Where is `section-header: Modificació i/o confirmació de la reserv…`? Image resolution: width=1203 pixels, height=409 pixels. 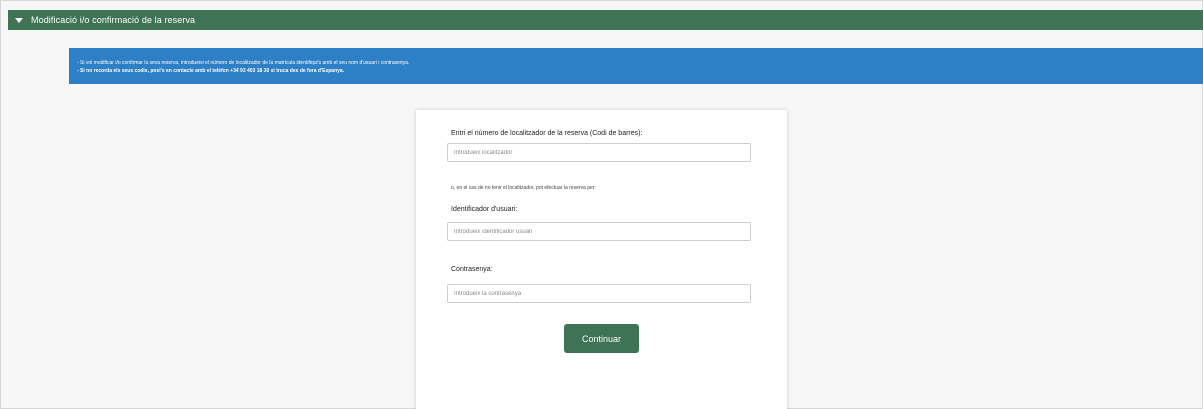
section-header: Modificació i/o confirmació de la reserv… is located at coordinates (605, 20).